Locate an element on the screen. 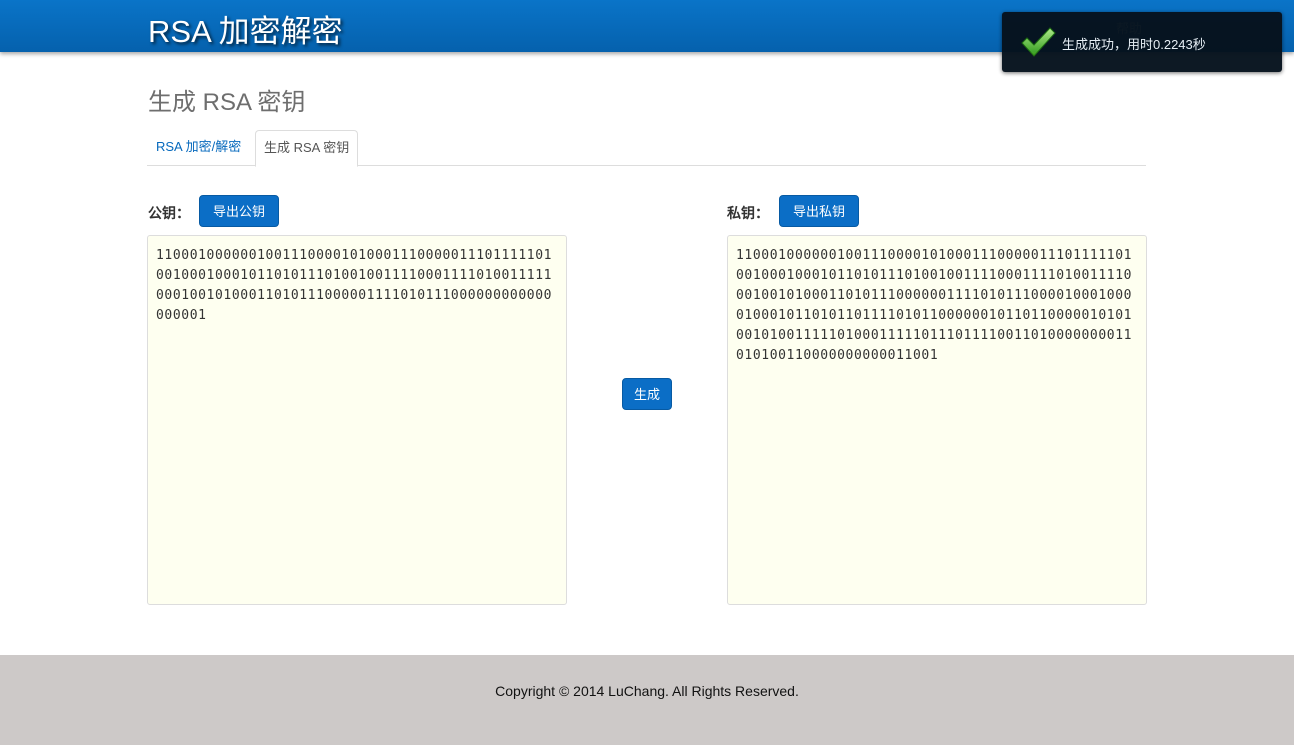  toast-message: 生成成功，用时0.2243秒 is located at coordinates (1134, 44).